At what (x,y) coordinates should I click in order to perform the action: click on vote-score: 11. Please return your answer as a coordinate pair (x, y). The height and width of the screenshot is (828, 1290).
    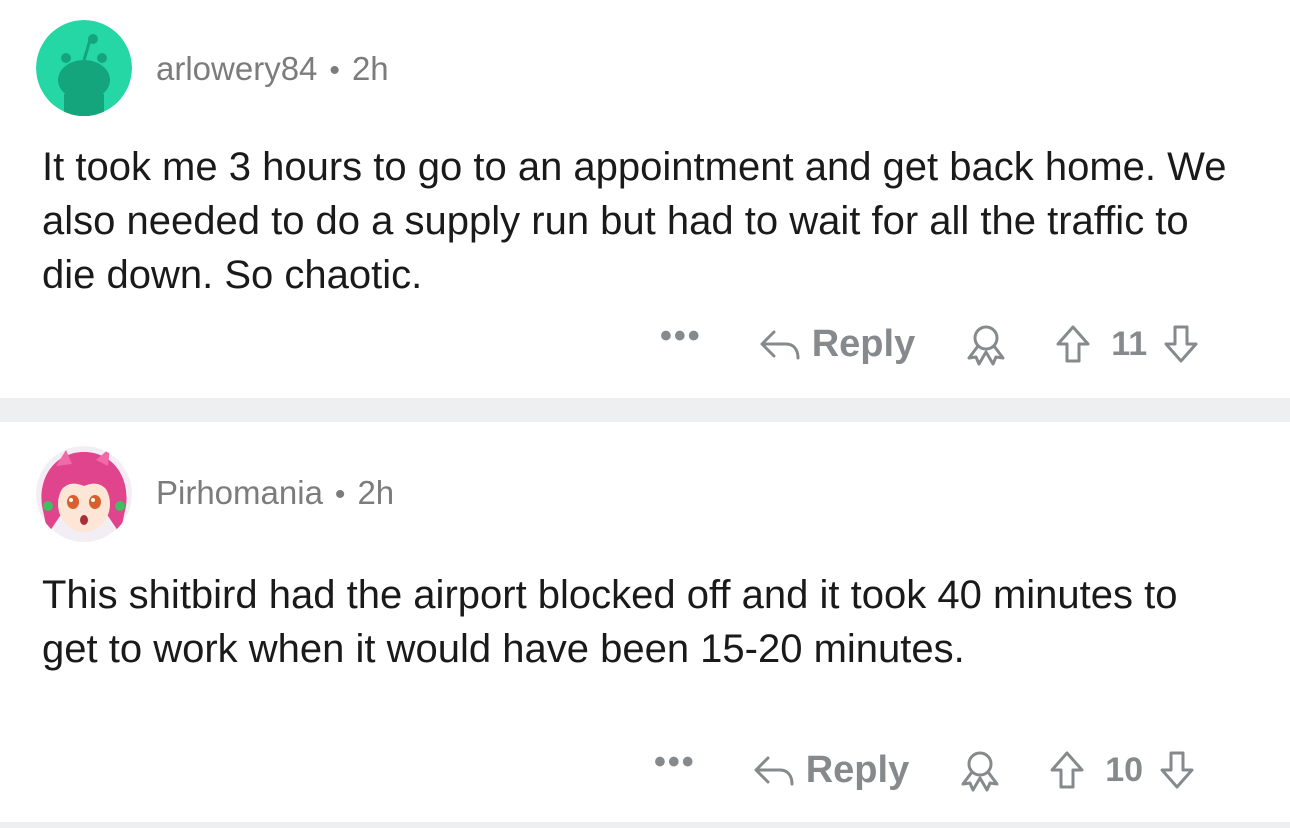
    Looking at the image, I should click on (1129, 343).